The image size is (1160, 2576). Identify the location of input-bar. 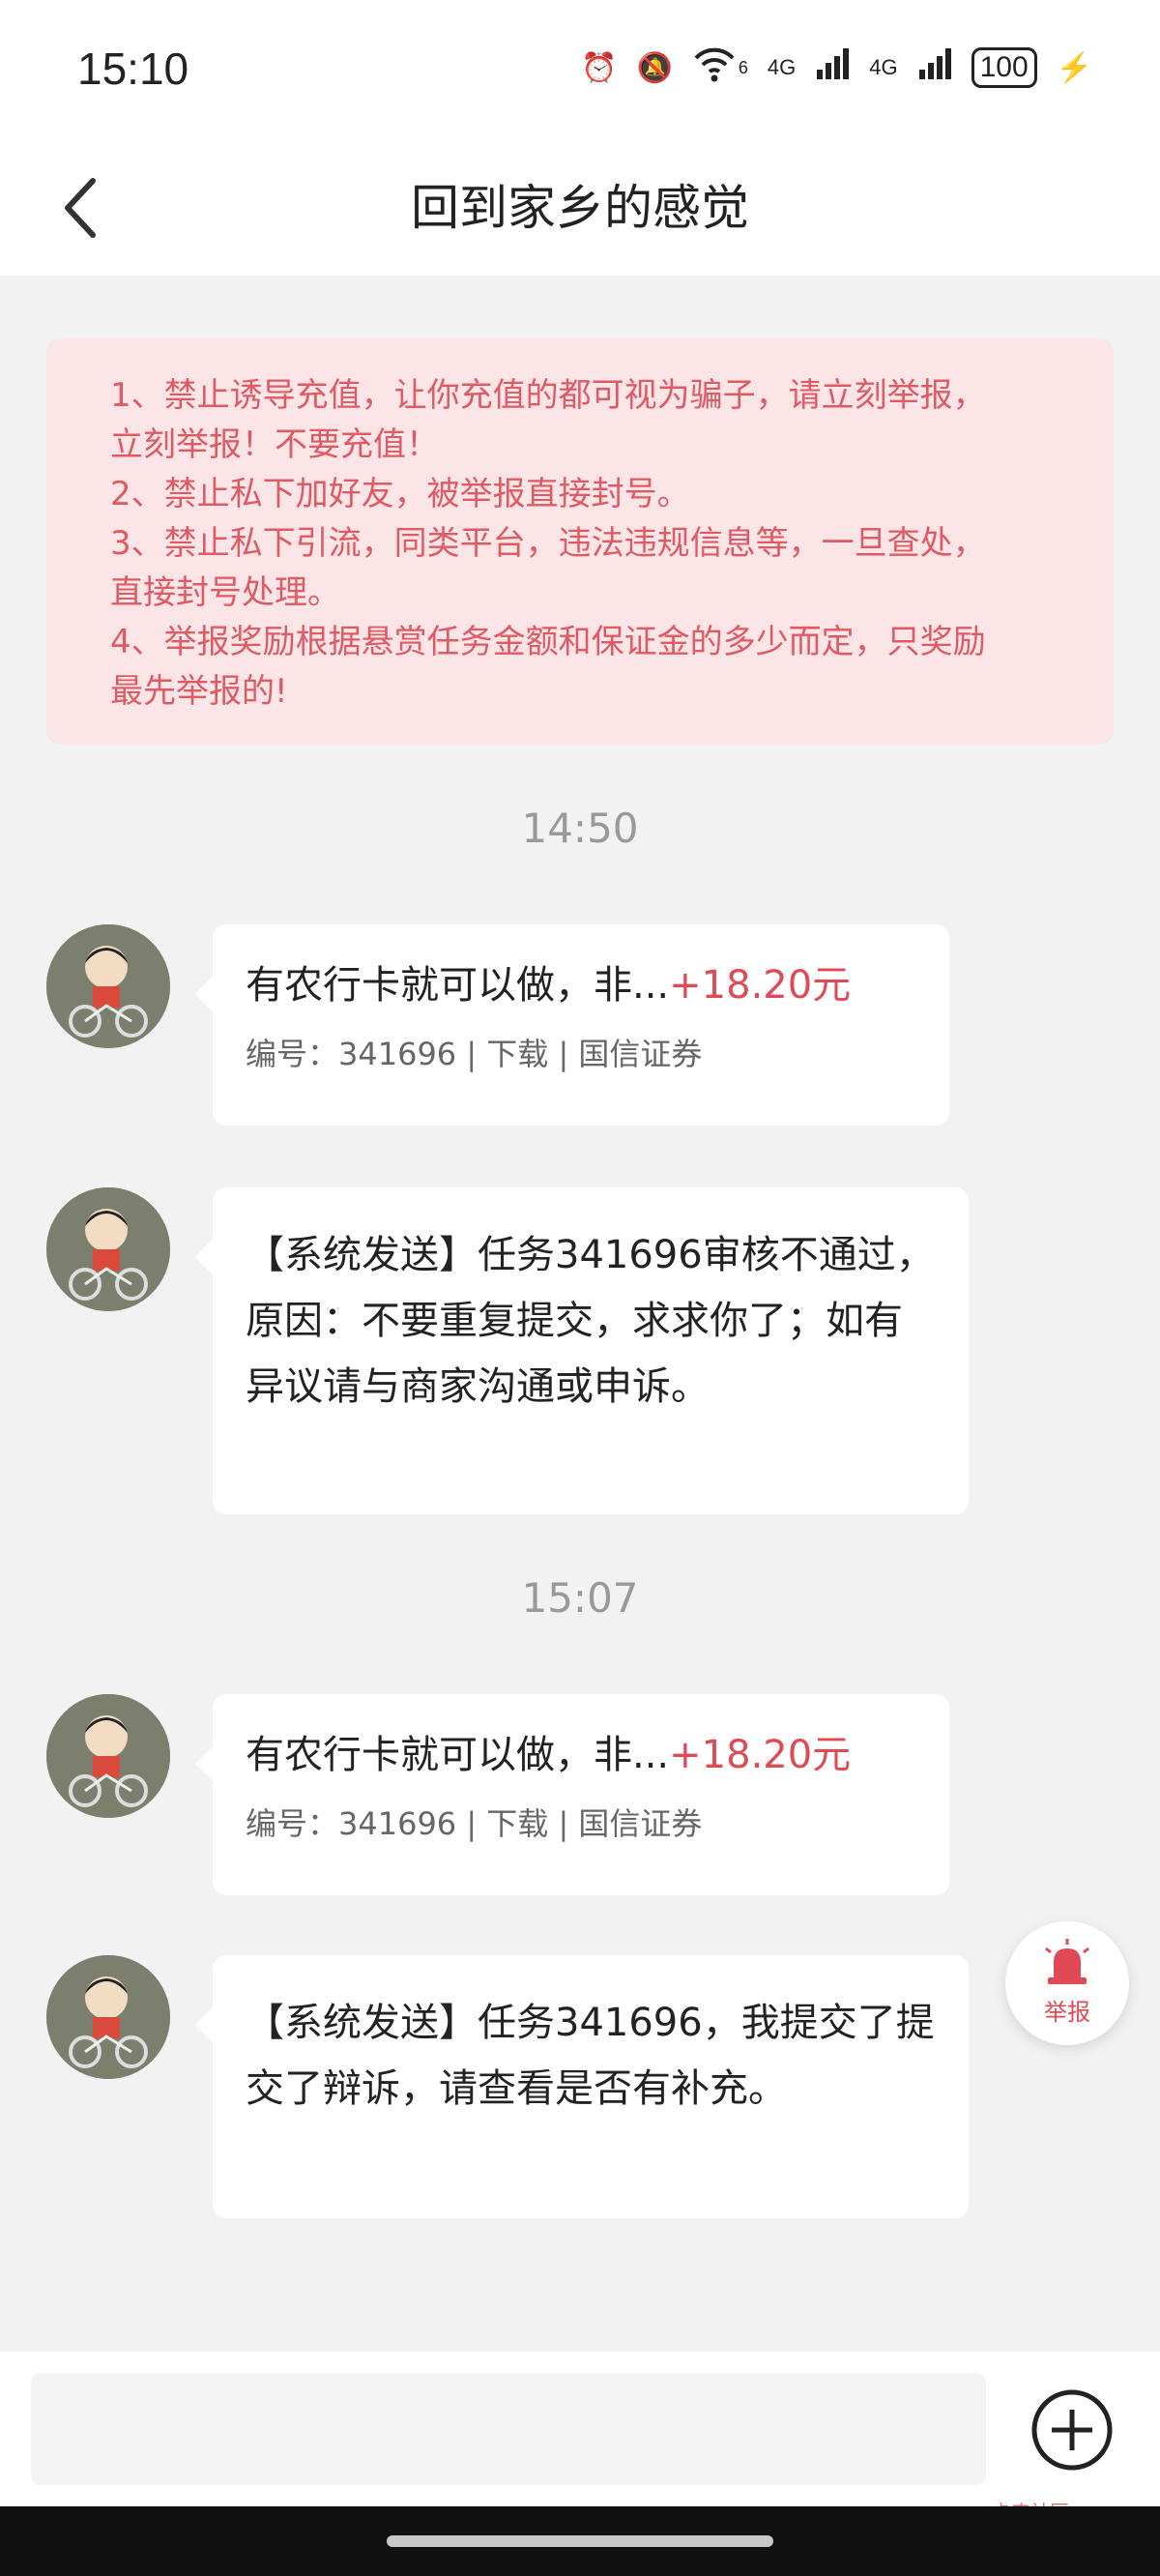
(580, 2429).